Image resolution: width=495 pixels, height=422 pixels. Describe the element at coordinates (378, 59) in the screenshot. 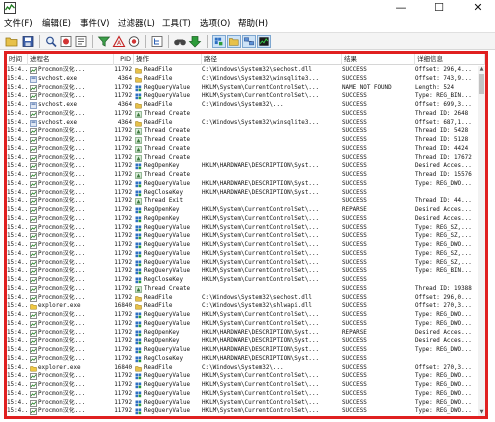

I see `column-header-result: 结果` at that location.